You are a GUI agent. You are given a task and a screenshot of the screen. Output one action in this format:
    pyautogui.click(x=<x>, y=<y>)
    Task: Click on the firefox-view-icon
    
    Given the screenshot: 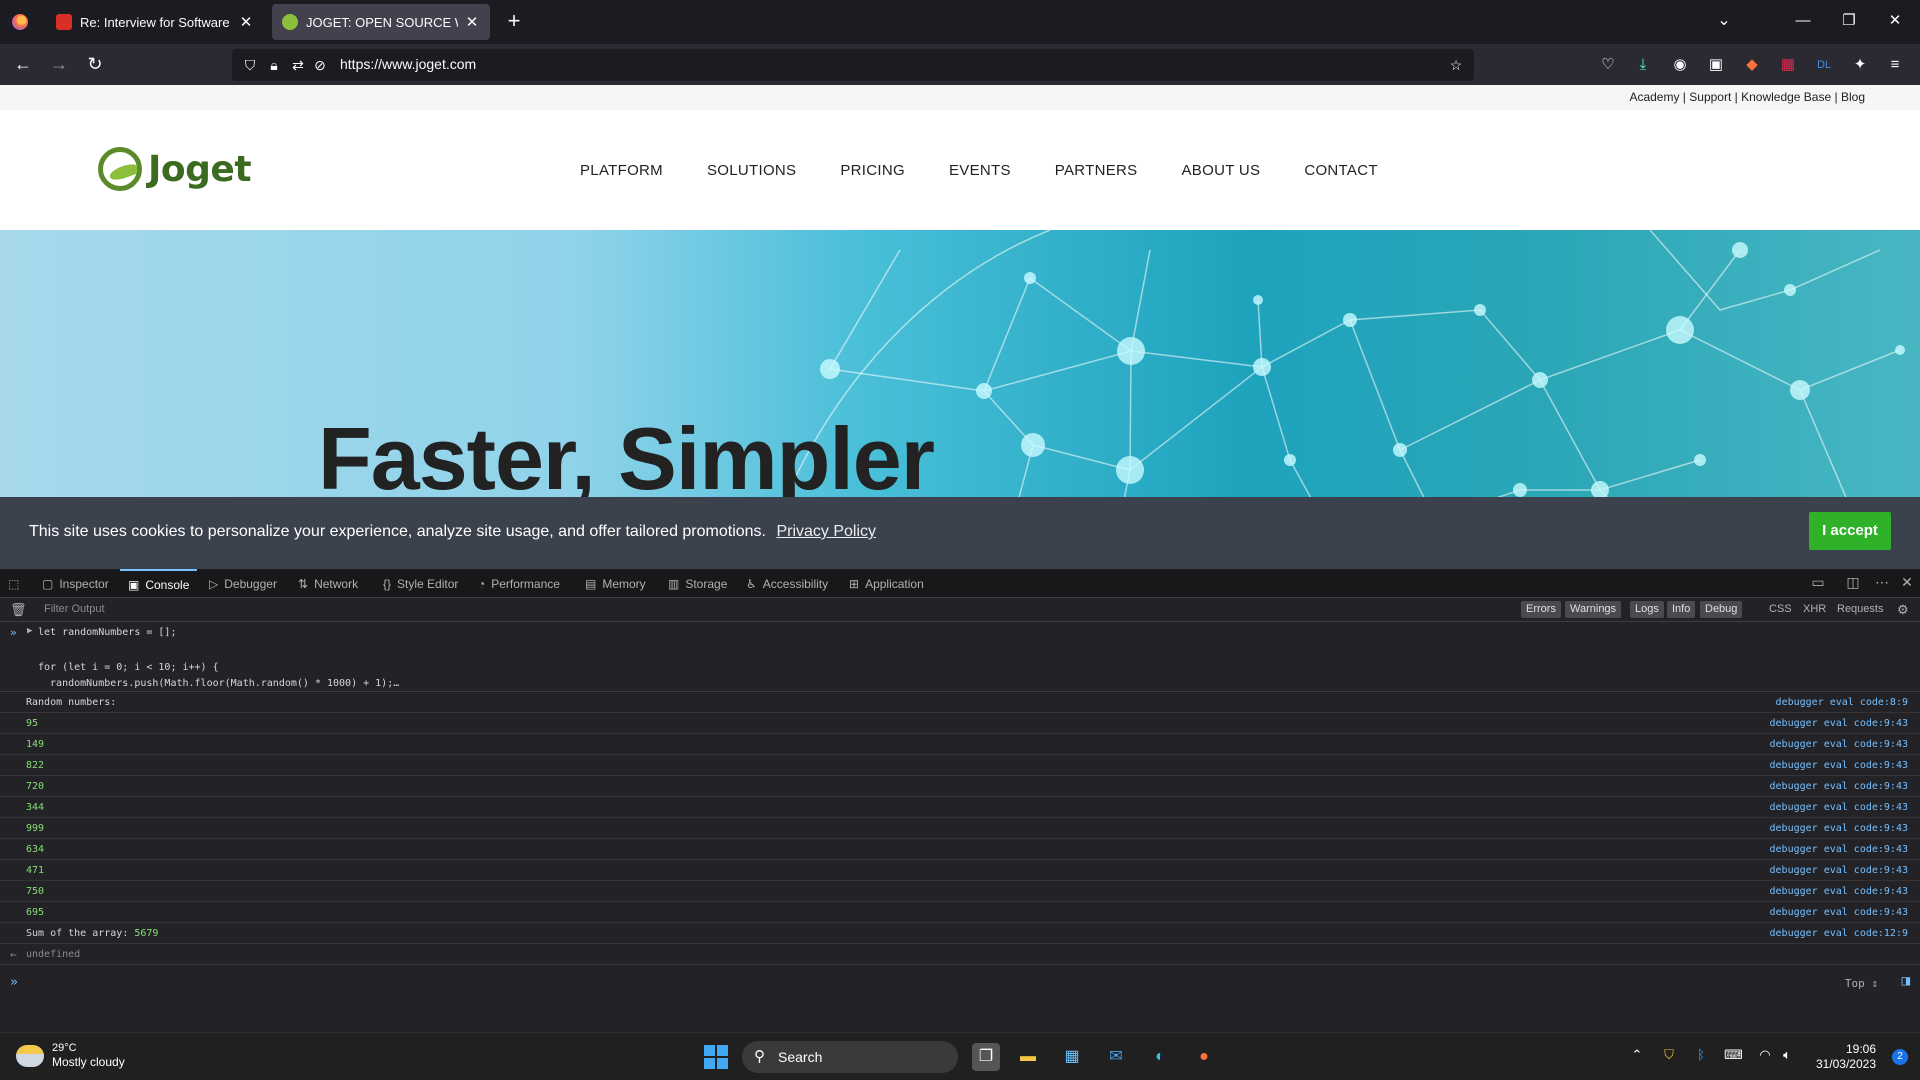 What is the action you would take?
    pyautogui.click(x=20, y=22)
    